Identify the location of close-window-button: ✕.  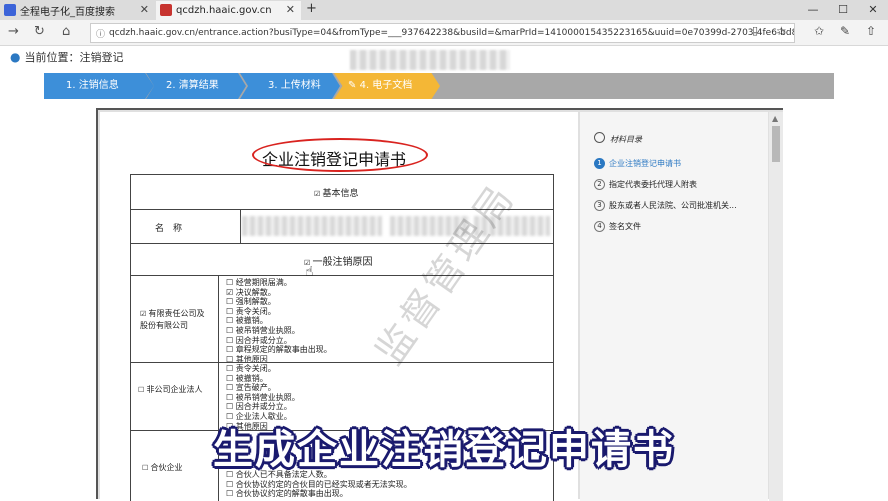
(873, 10).